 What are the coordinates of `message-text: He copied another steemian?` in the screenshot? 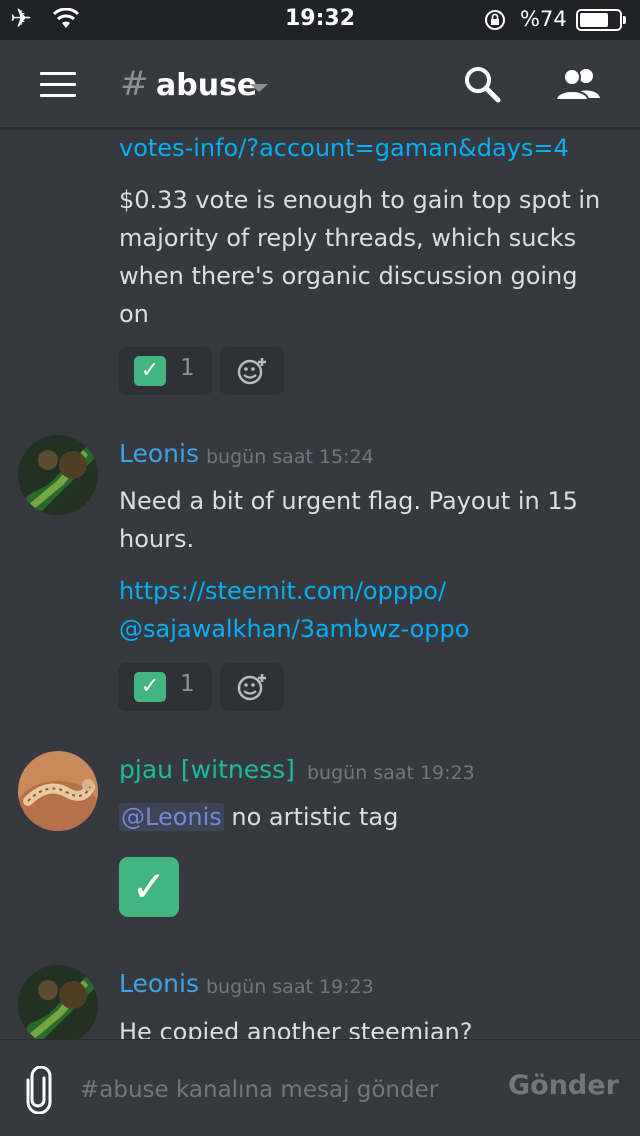 It's located at (296, 1028).